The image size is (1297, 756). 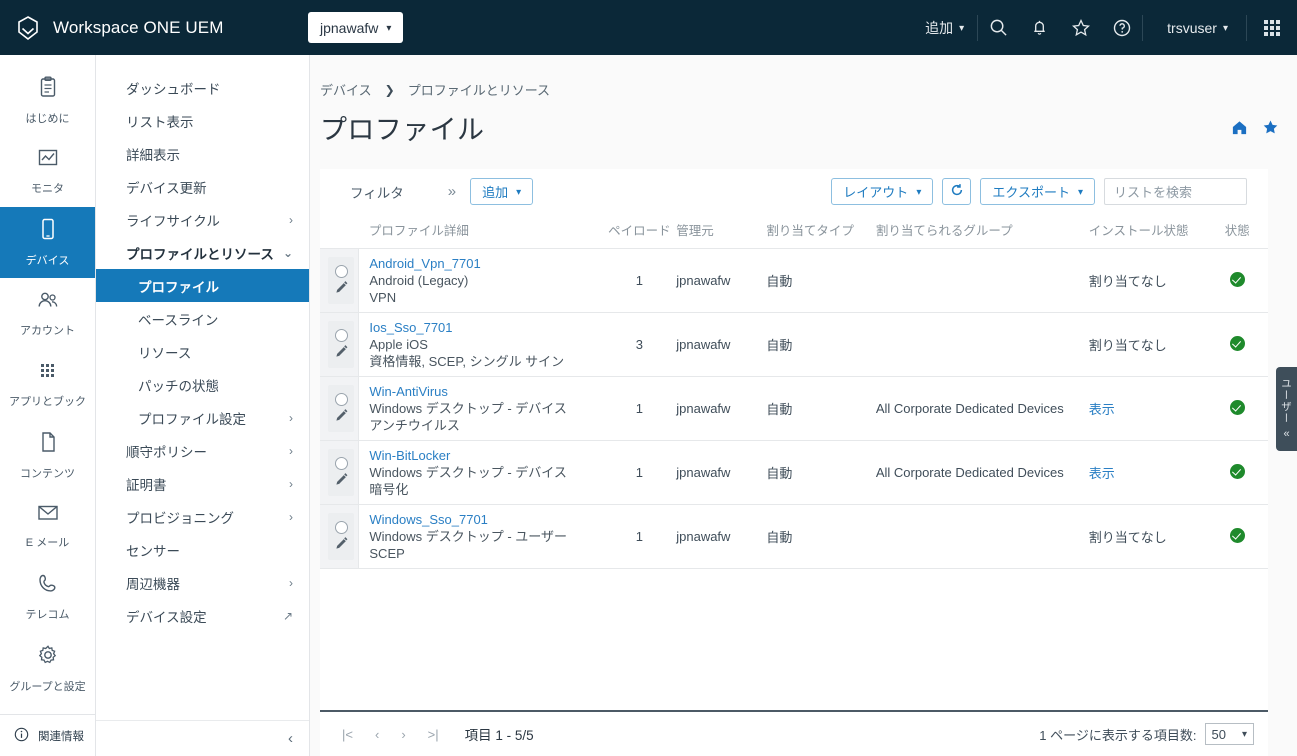 I want to click on payloads-cell: 1, so click(x=639, y=536).